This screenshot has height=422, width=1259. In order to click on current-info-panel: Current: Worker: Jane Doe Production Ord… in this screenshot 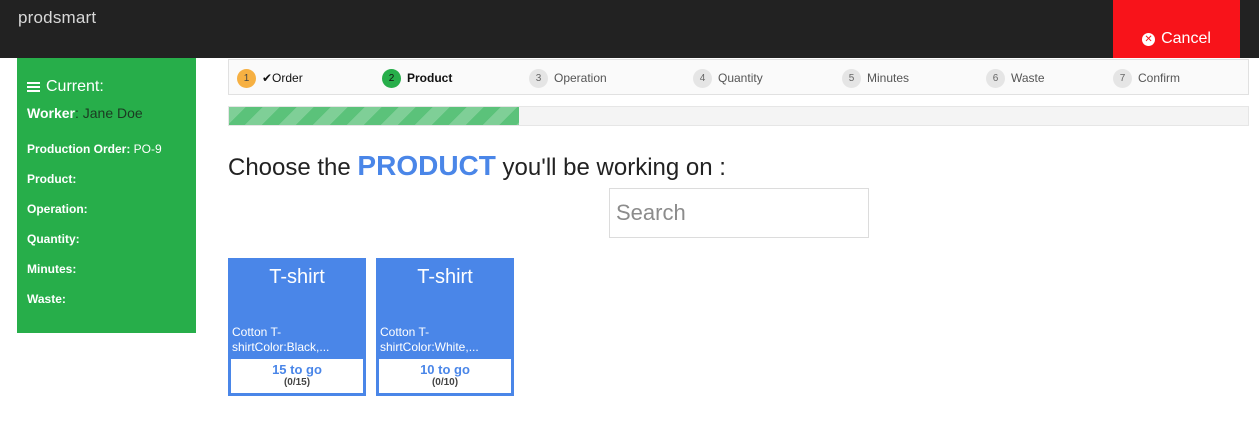, I will do `click(106, 195)`.